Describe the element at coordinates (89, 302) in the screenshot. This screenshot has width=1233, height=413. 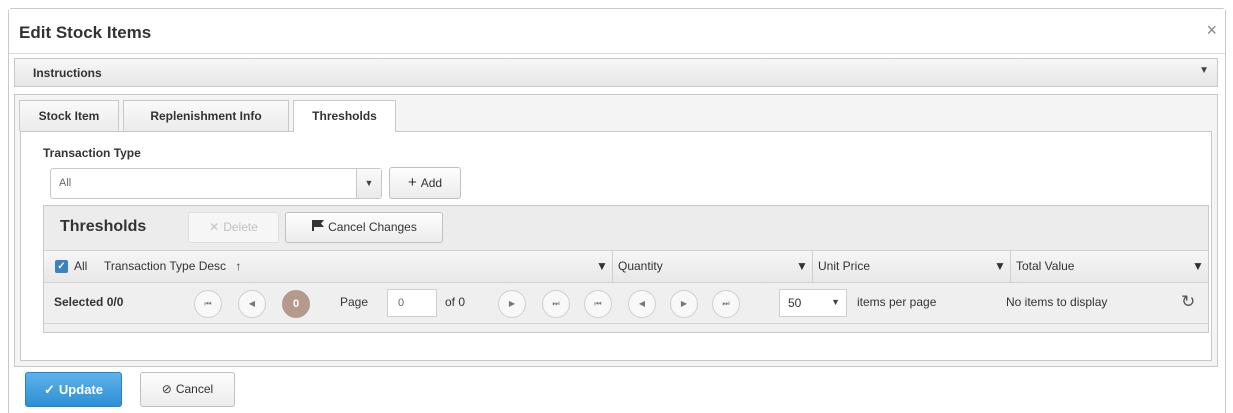
I see `selected-count: Selected 0/0` at that location.